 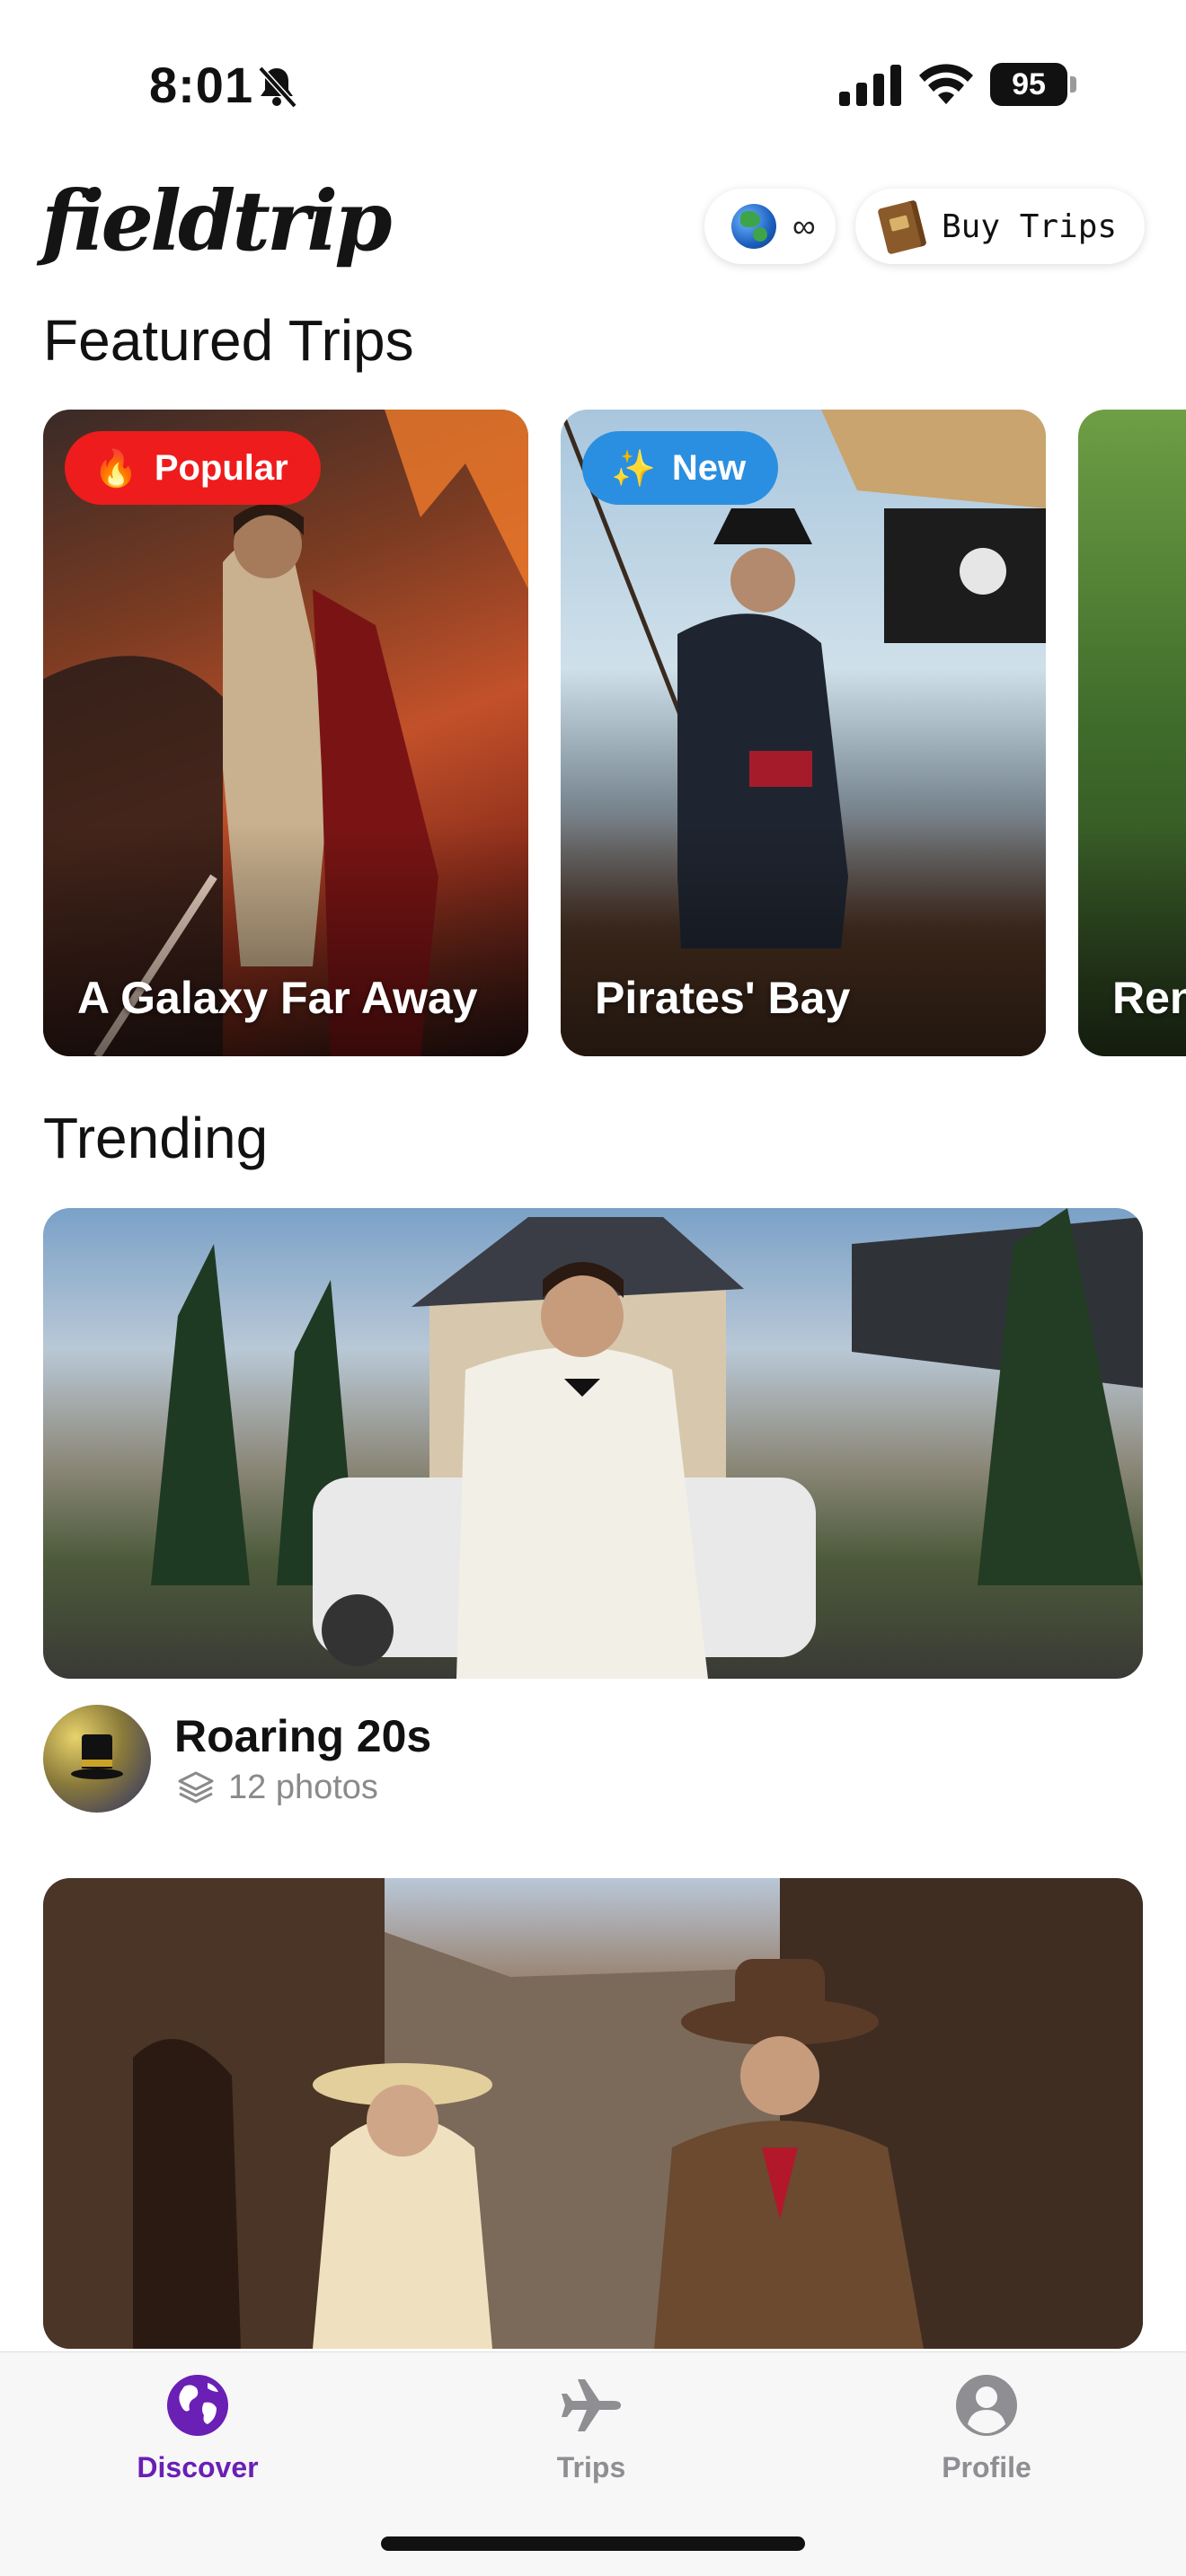 I want to click on bell-muted-icon, so click(x=277, y=87).